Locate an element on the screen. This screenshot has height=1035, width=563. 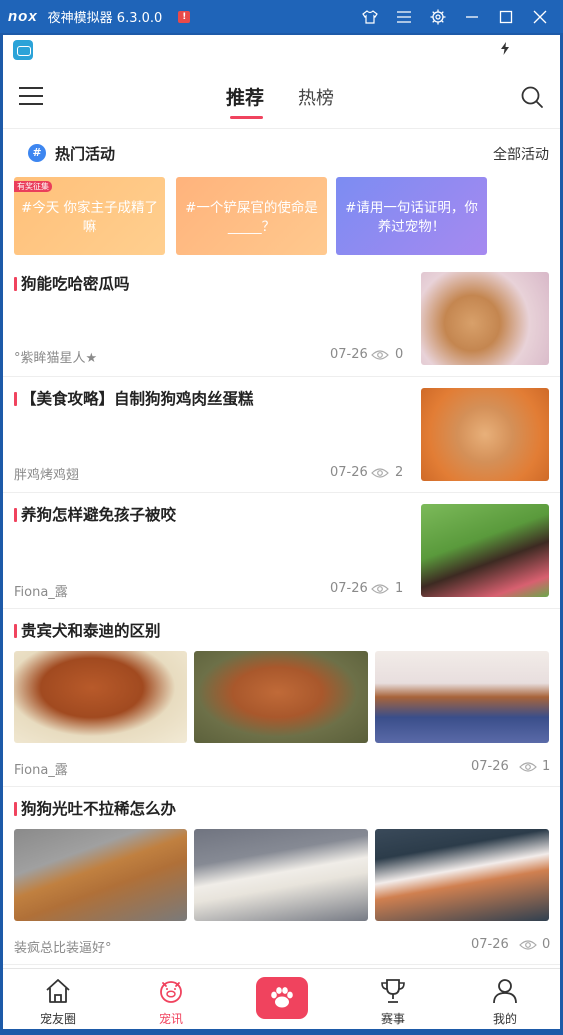
article-item: 狗能吃哈密瓜吗 °紫眸猫星人★ 07-26 0 is located at coordinates (281, 322).